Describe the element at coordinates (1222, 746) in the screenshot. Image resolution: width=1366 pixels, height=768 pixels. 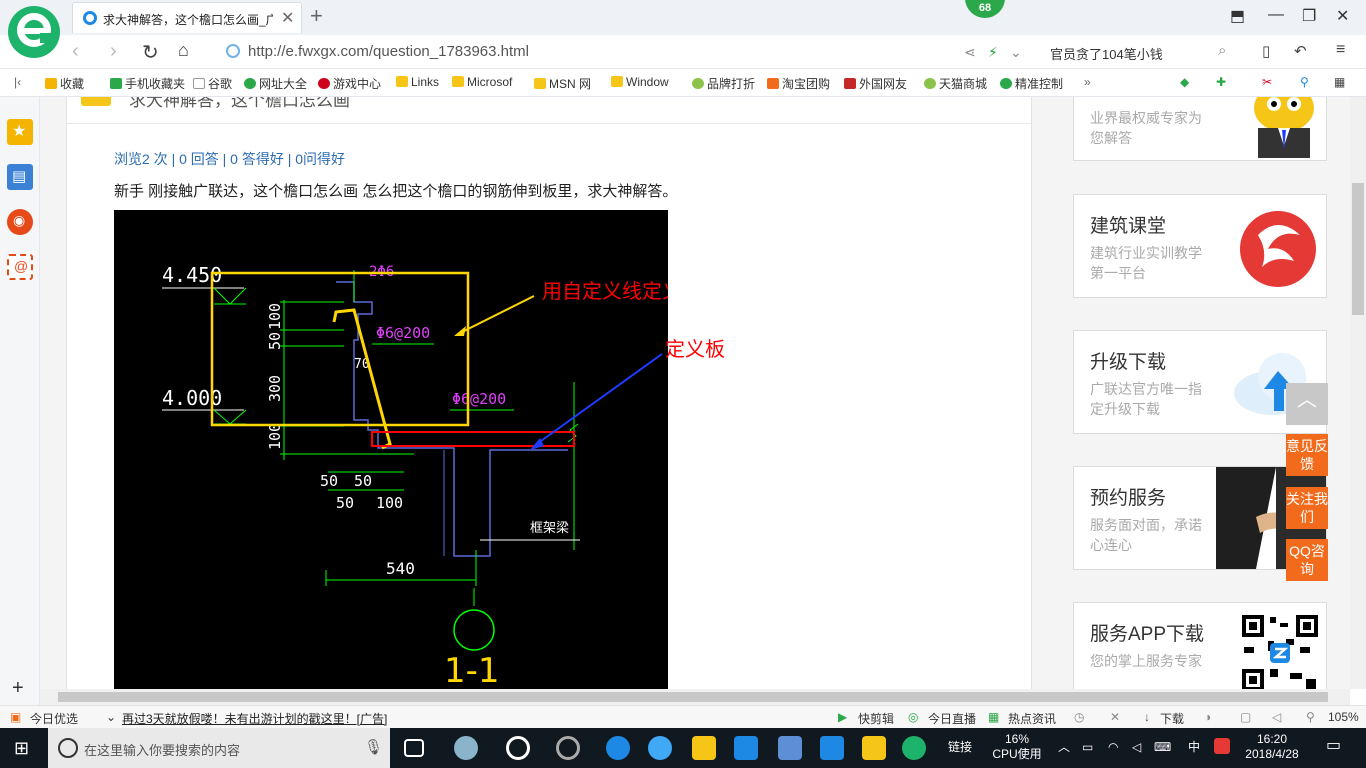
I see `sogou-icon` at that location.